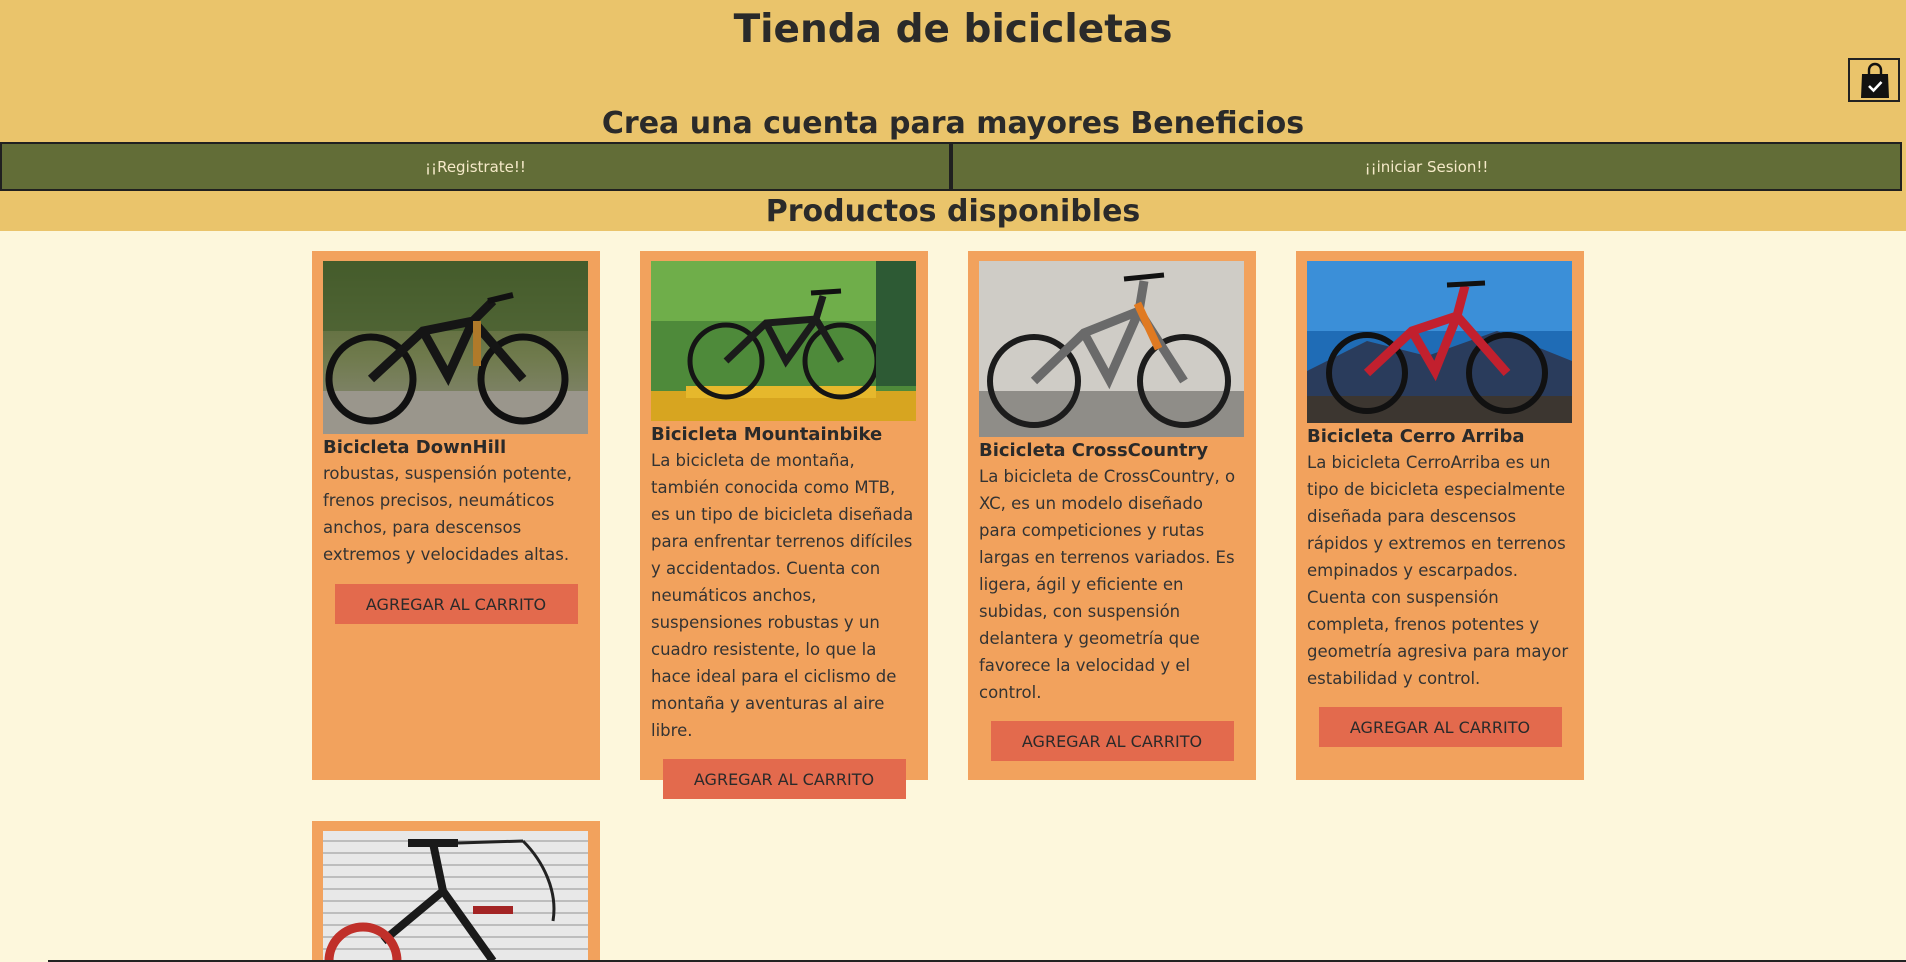 The width and height of the screenshot is (1906, 962). What do you see at coordinates (455, 347) in the screenshot?
I see `product-image-downhill` at bounding box center [455, 347].